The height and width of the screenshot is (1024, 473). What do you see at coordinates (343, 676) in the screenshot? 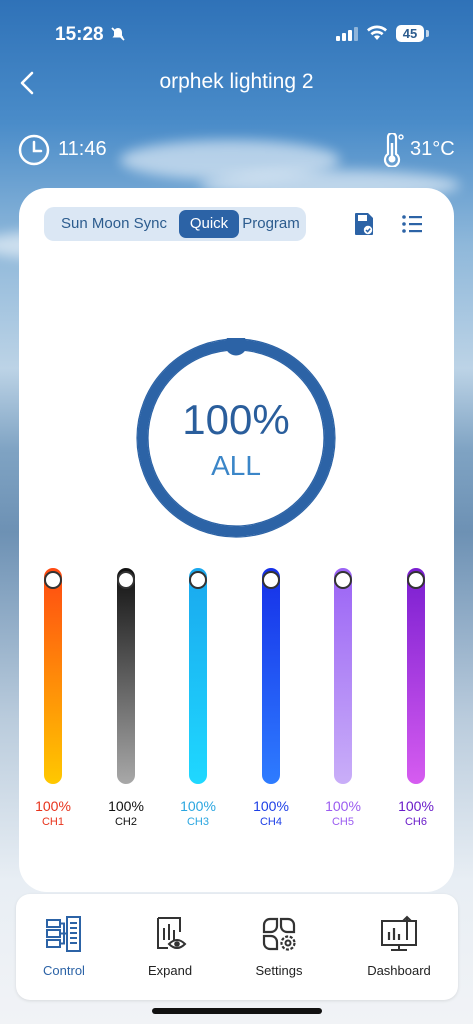
I see `ch5-slider` at bounding box center [343, 676].